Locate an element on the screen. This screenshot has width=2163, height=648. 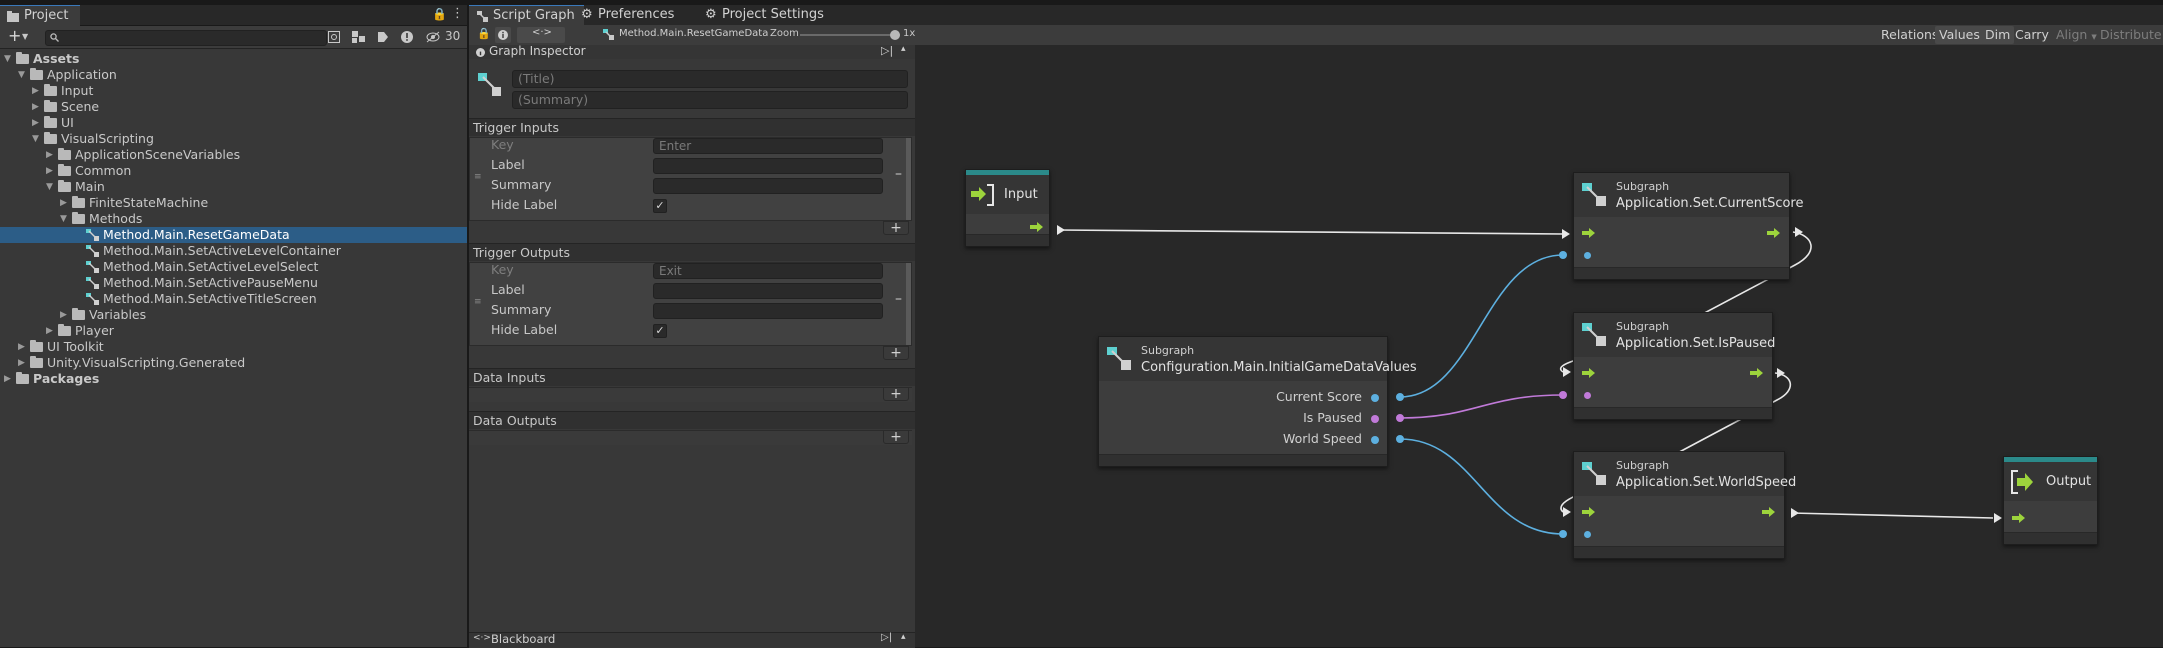
set-world-speed-node: Subgraph Application.Set.WorldSpeed is located at coordinates (1684, 505).